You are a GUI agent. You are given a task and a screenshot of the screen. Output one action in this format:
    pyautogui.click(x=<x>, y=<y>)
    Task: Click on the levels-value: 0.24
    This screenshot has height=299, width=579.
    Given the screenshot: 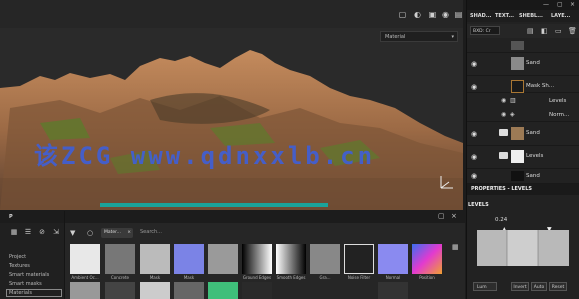 What is the action you would take?
    pyautogui.click(x=501, y=220)
    